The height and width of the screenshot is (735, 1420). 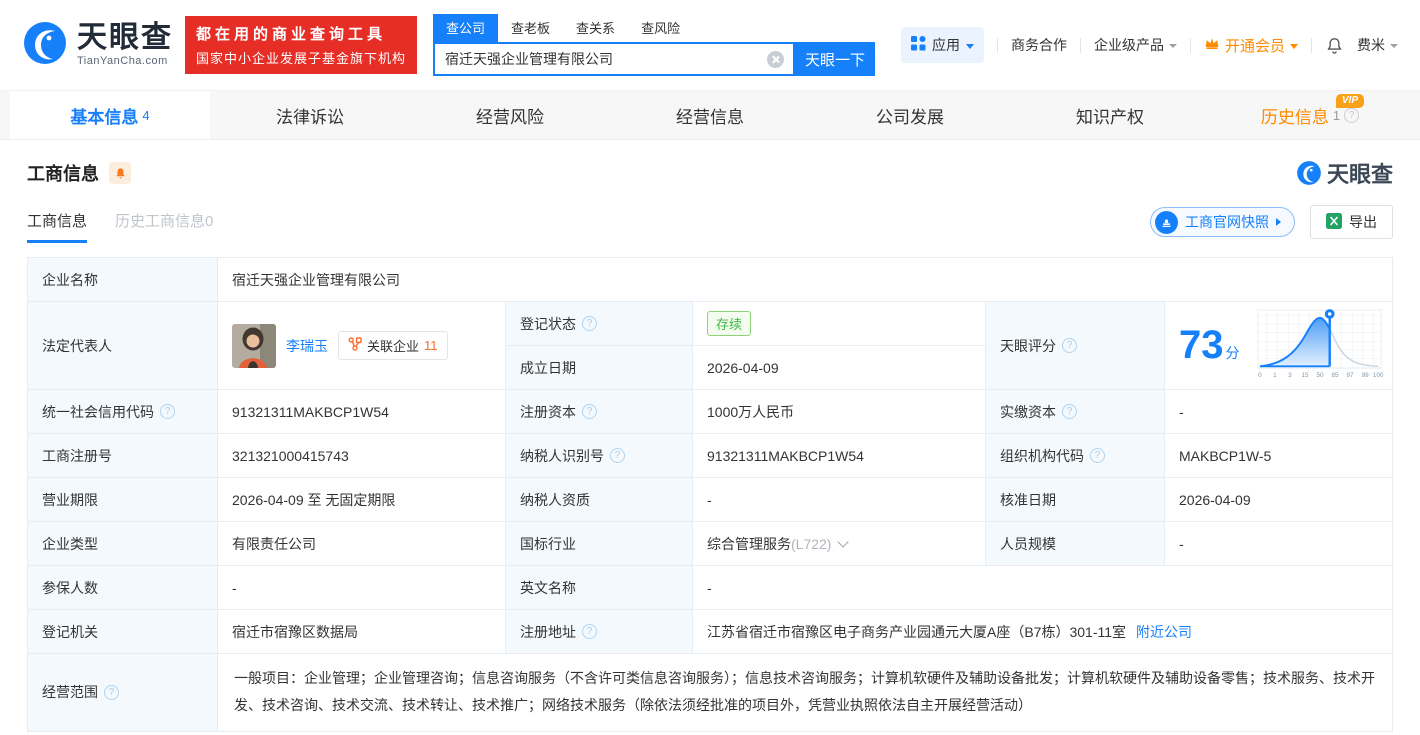 What do you see at coordinates (839, 456) in the screenshot?
I see `taxpayer-id-value: 91321311MAKBCP1W54` at bounding box center [839, 456].